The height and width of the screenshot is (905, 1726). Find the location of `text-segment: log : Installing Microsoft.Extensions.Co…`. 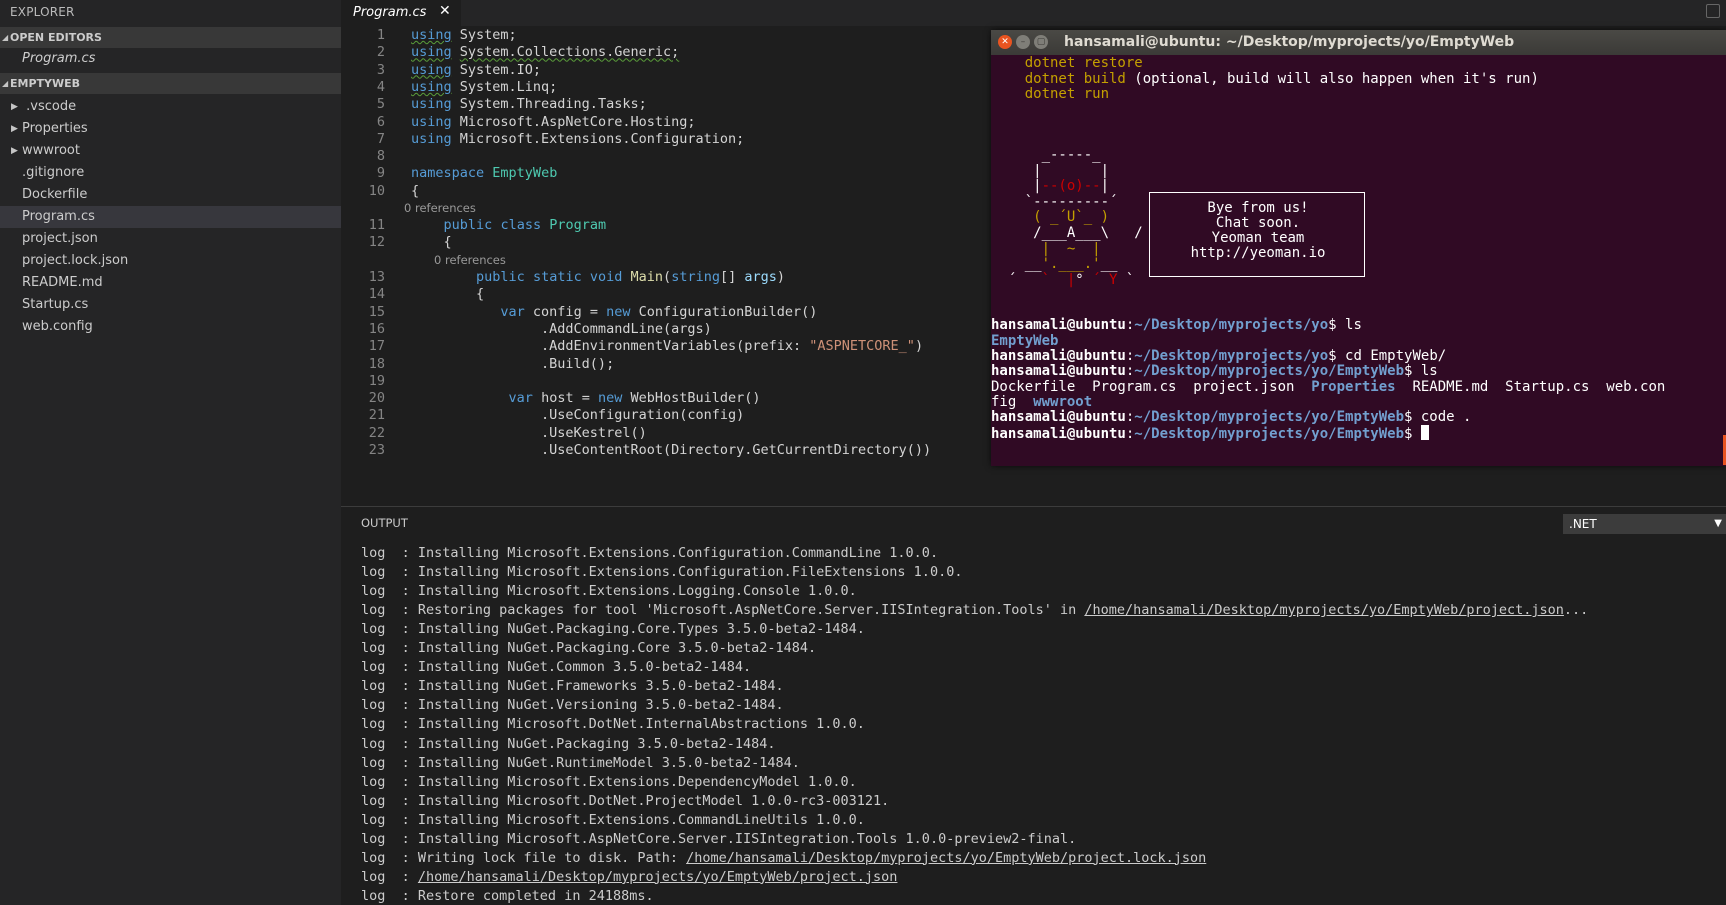

text-segment: log : Installing Microsoft.Extensions.Co… is located at coordinates (613, 819).